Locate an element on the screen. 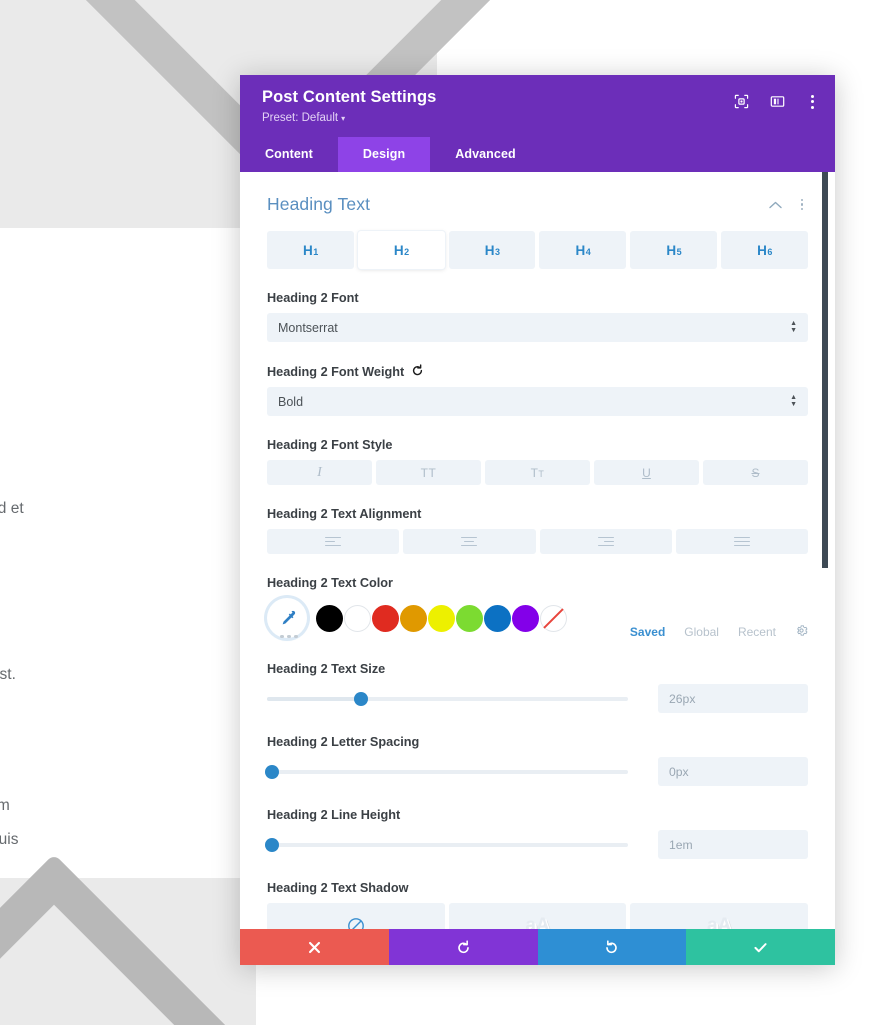  font-style-buttons: I TT TT U S is located at coordinates (537, 472).